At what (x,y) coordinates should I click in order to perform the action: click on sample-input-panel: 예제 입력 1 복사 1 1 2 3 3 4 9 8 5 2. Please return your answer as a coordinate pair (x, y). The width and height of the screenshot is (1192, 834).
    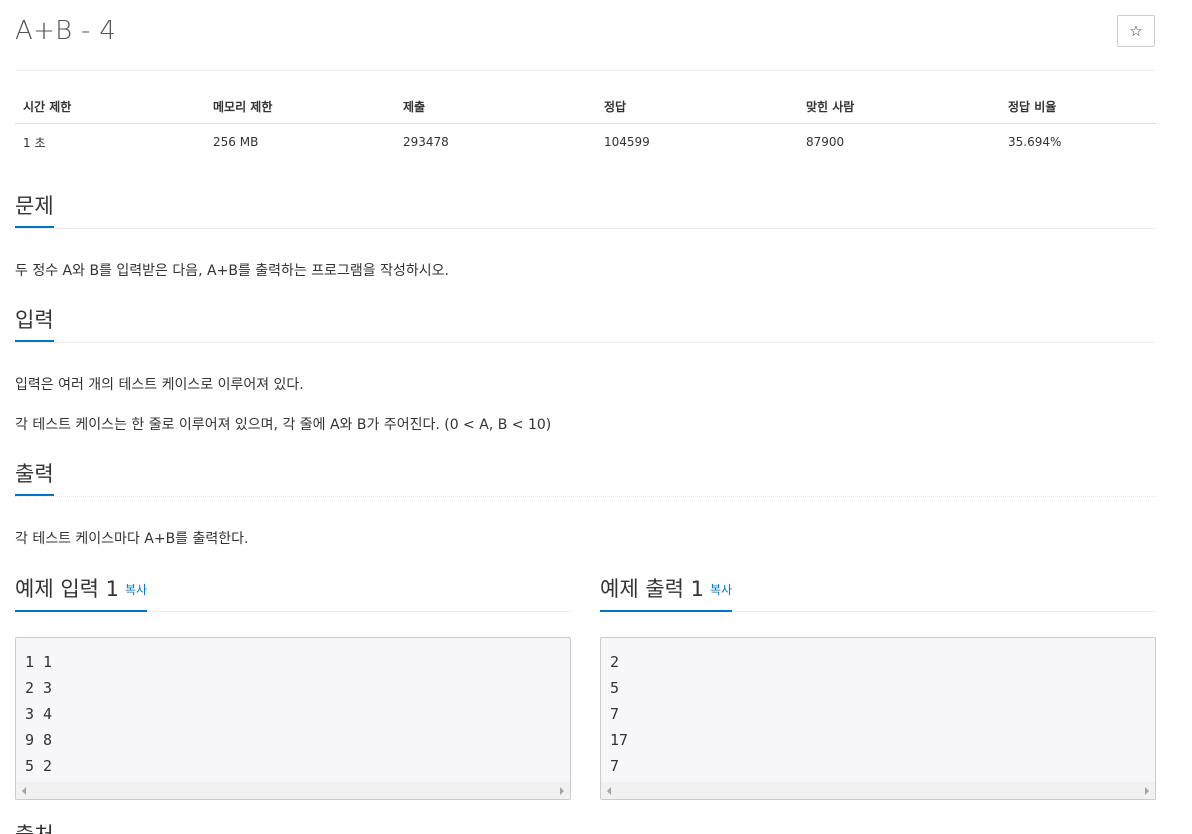
    Looking at the image, I should click on (293, 686).